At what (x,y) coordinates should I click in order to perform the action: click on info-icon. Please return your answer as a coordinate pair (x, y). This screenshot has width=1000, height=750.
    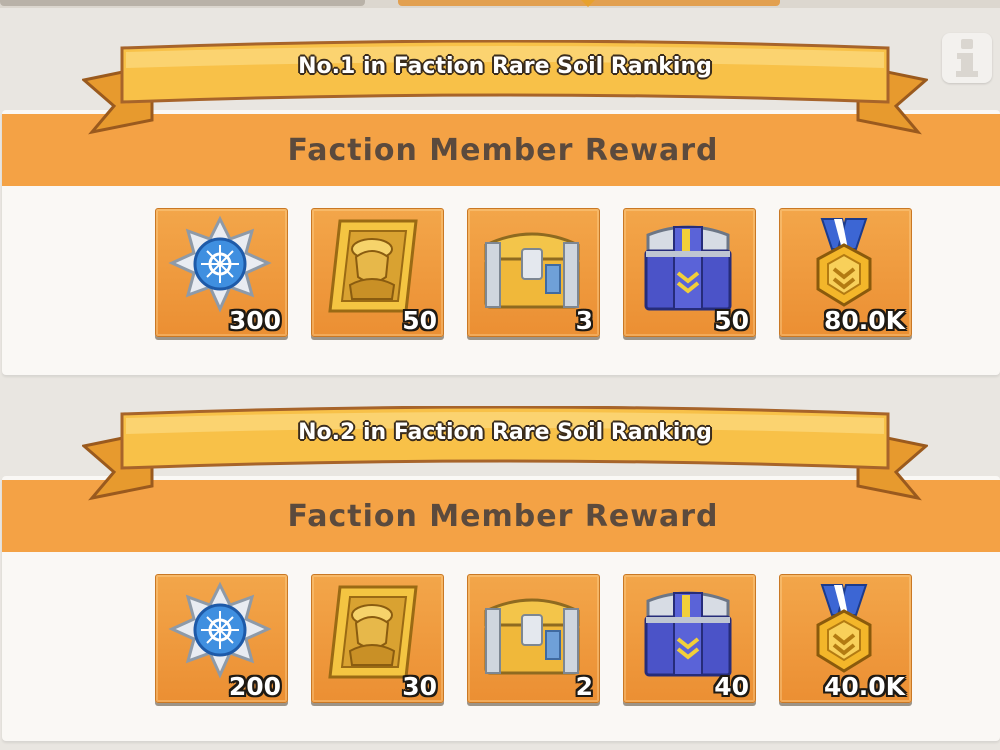
    Looking at the image, I should click on (967, 58).